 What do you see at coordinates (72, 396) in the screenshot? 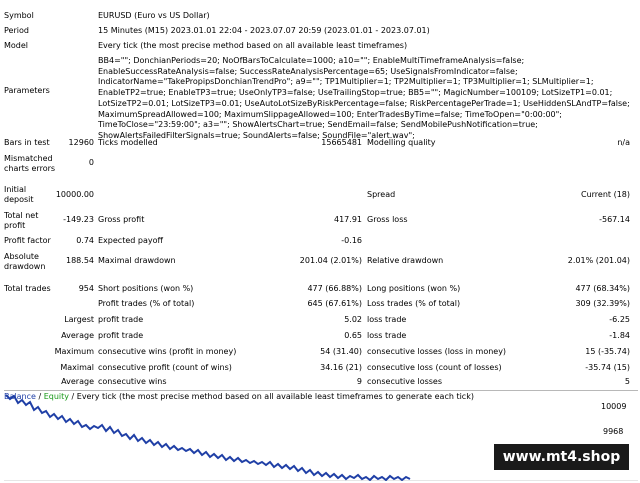
I see `legend-sep-2: /` at bounding box center [72, 396].